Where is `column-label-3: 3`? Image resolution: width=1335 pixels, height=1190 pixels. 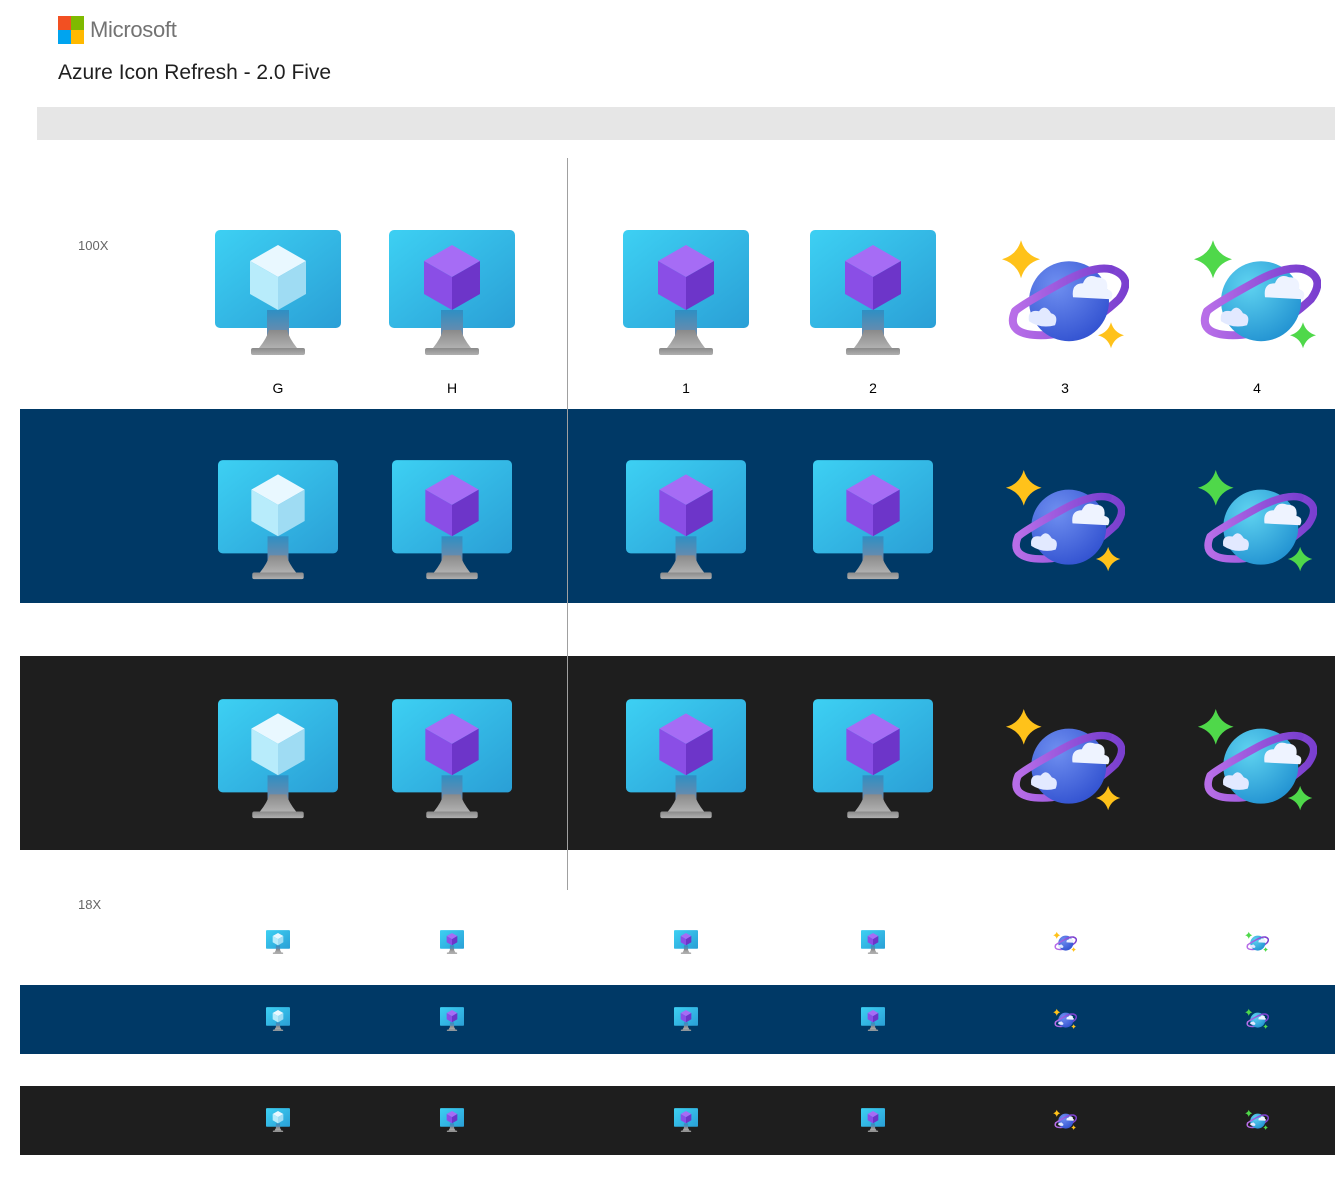
column-label-3: 3 is located at coordinates (1065, 388).